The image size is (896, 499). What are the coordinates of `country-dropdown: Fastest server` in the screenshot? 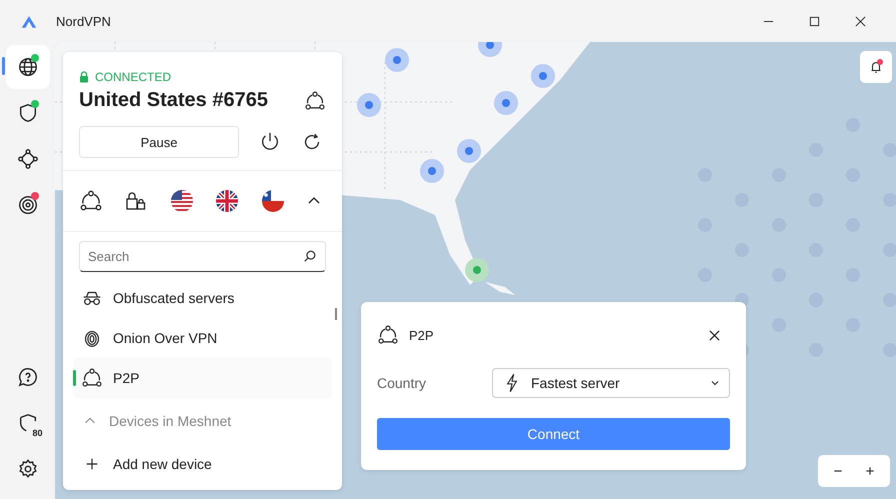 It's located at (611, 383).